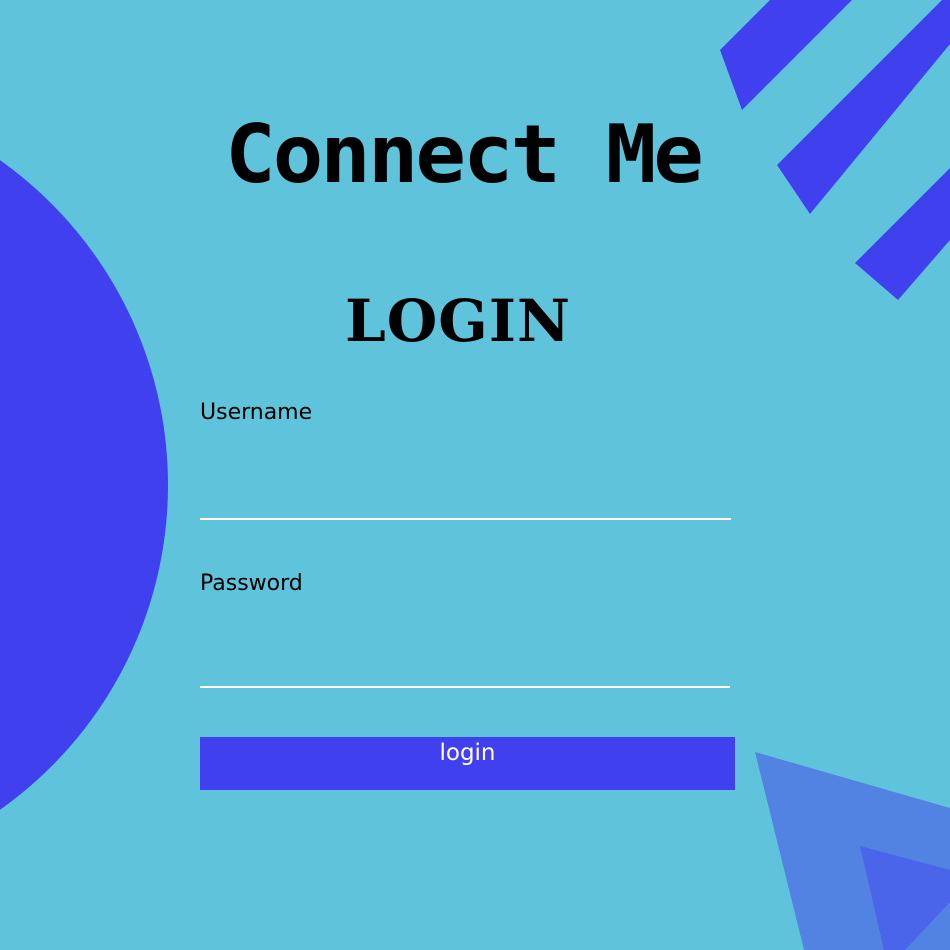 The height and width of the screenshot is (950, 950). Describe the element at coordinates (251, 583) in the screenshot. I see `password-label: Password` at that location.